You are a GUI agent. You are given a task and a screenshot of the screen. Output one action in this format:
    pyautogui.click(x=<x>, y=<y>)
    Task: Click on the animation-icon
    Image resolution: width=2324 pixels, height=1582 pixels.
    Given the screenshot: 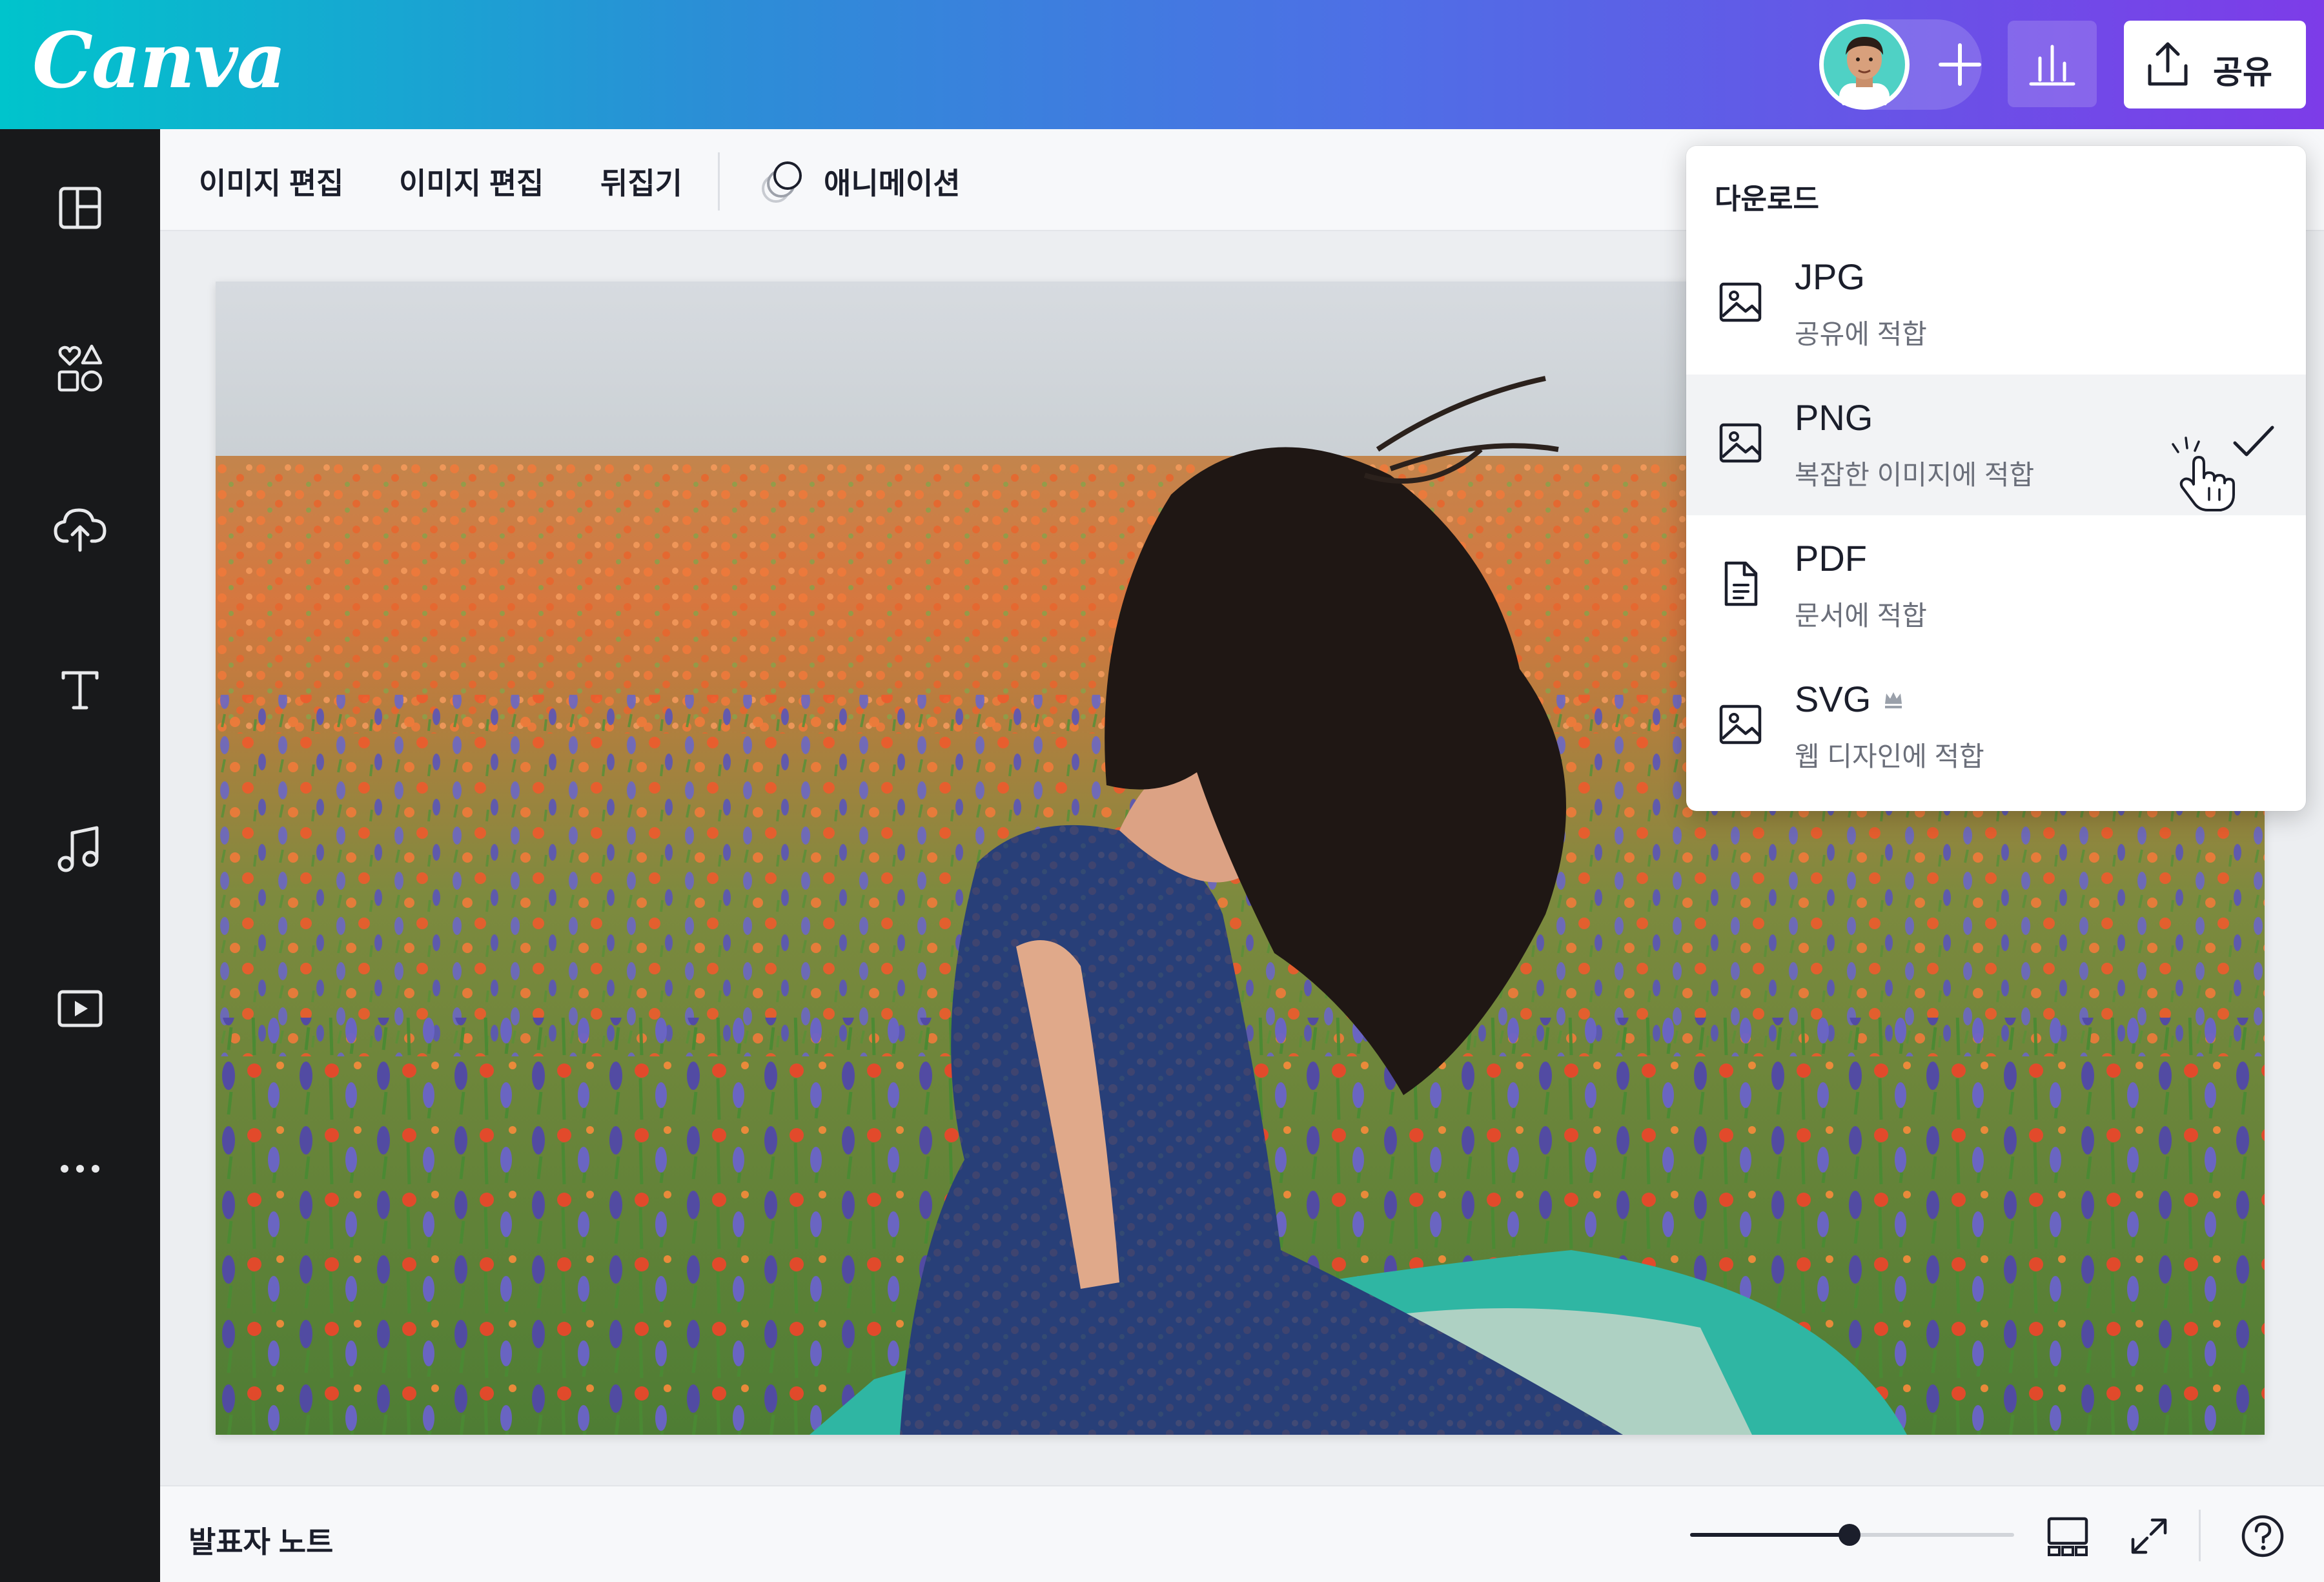 What is the action you would take?
    pyautogui.click(x=783, y=180)
    